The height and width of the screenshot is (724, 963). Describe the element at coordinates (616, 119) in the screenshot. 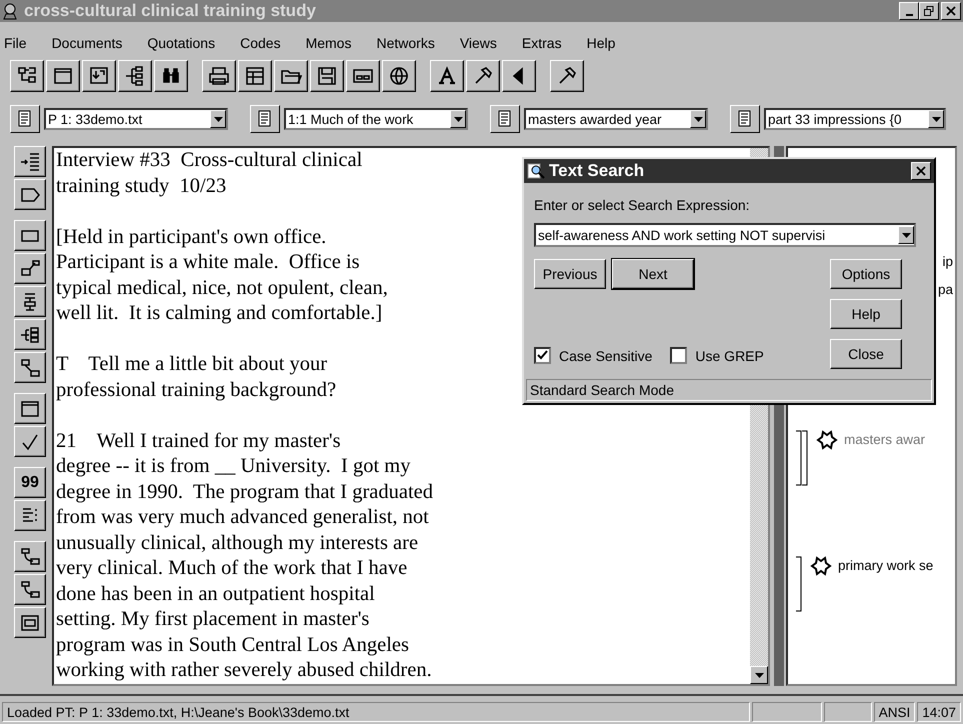

I see `document-dropdown: masters awarded year` at that location.